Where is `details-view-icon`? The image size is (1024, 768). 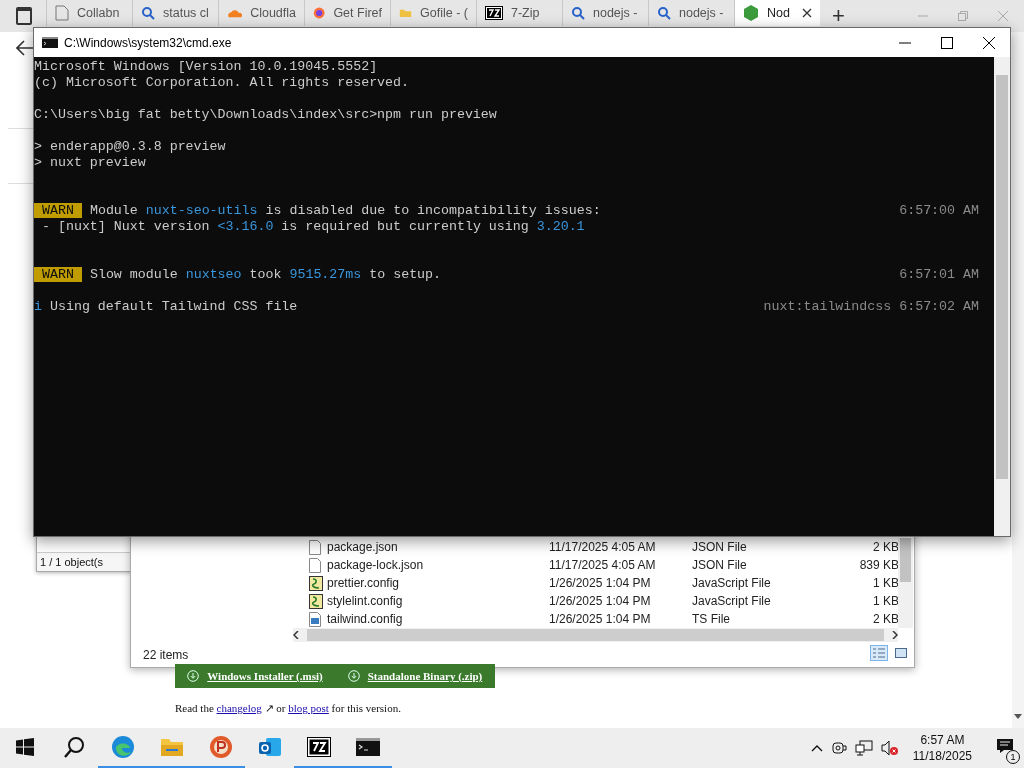 details-view-icon is located at coordinates (879, 653).